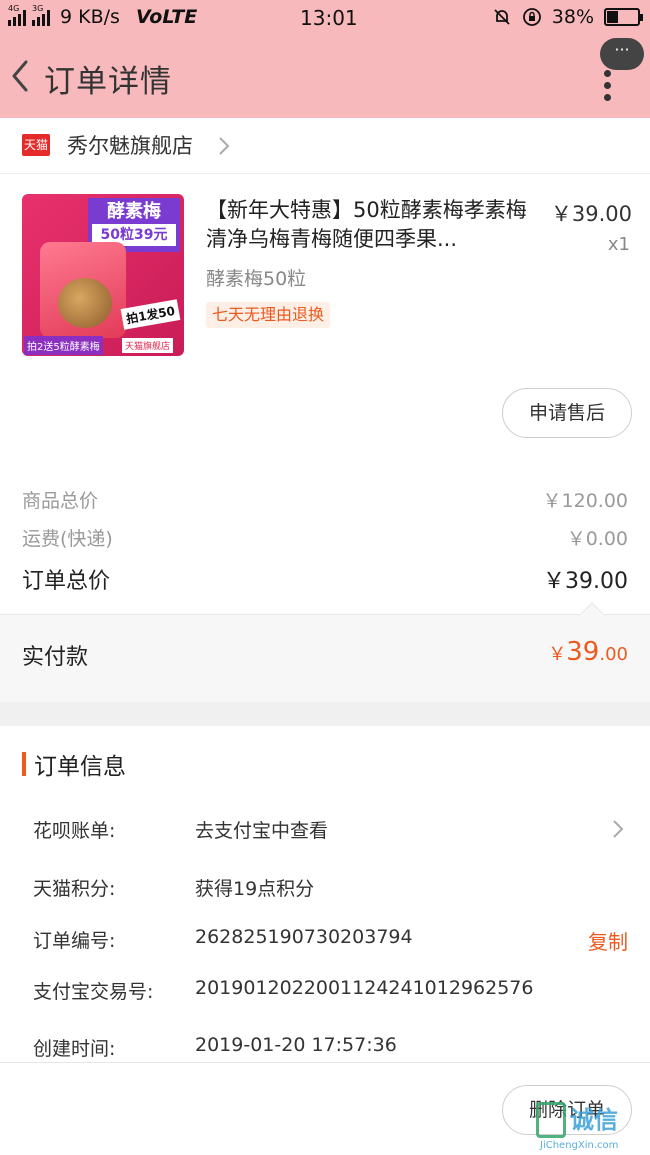 Image resolution: width=650 pixels, height=1155 pixels. Describe the element at coordinates (585, 501) in the screenshot. I see `goods-total-value: ￥120.00` at that location.